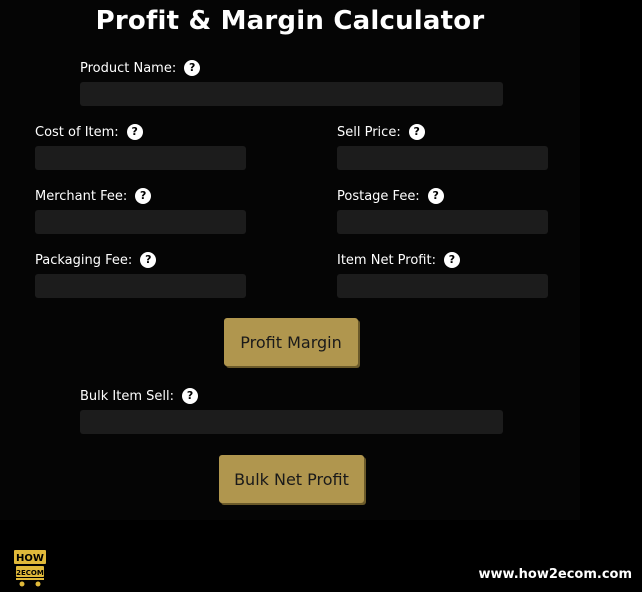 This screenshot has width=642, height=592. What do you see at coordinates (442, 158) in the screenshot?
I see `sell-price-input` at bounding box center [442, 158].